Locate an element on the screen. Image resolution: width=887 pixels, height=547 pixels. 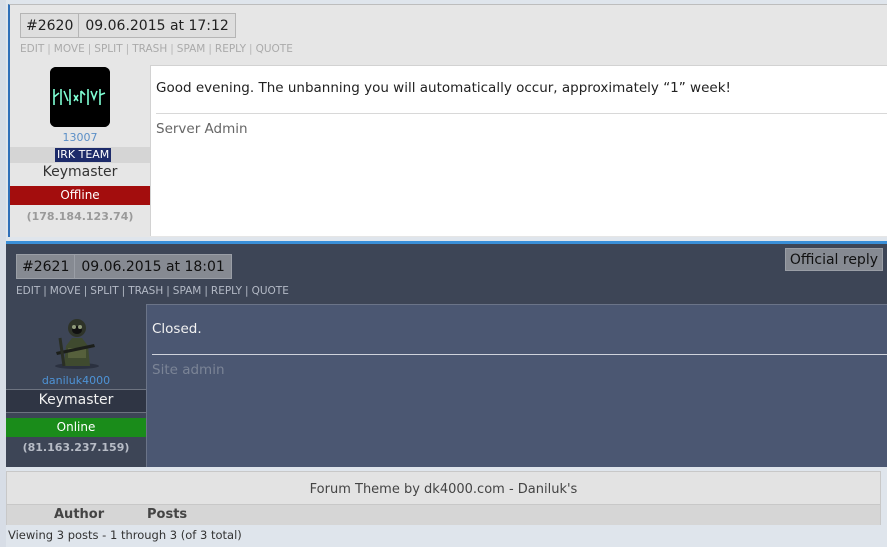
author-ip: (81.163.237.159) is located at coordinates (76, 447).